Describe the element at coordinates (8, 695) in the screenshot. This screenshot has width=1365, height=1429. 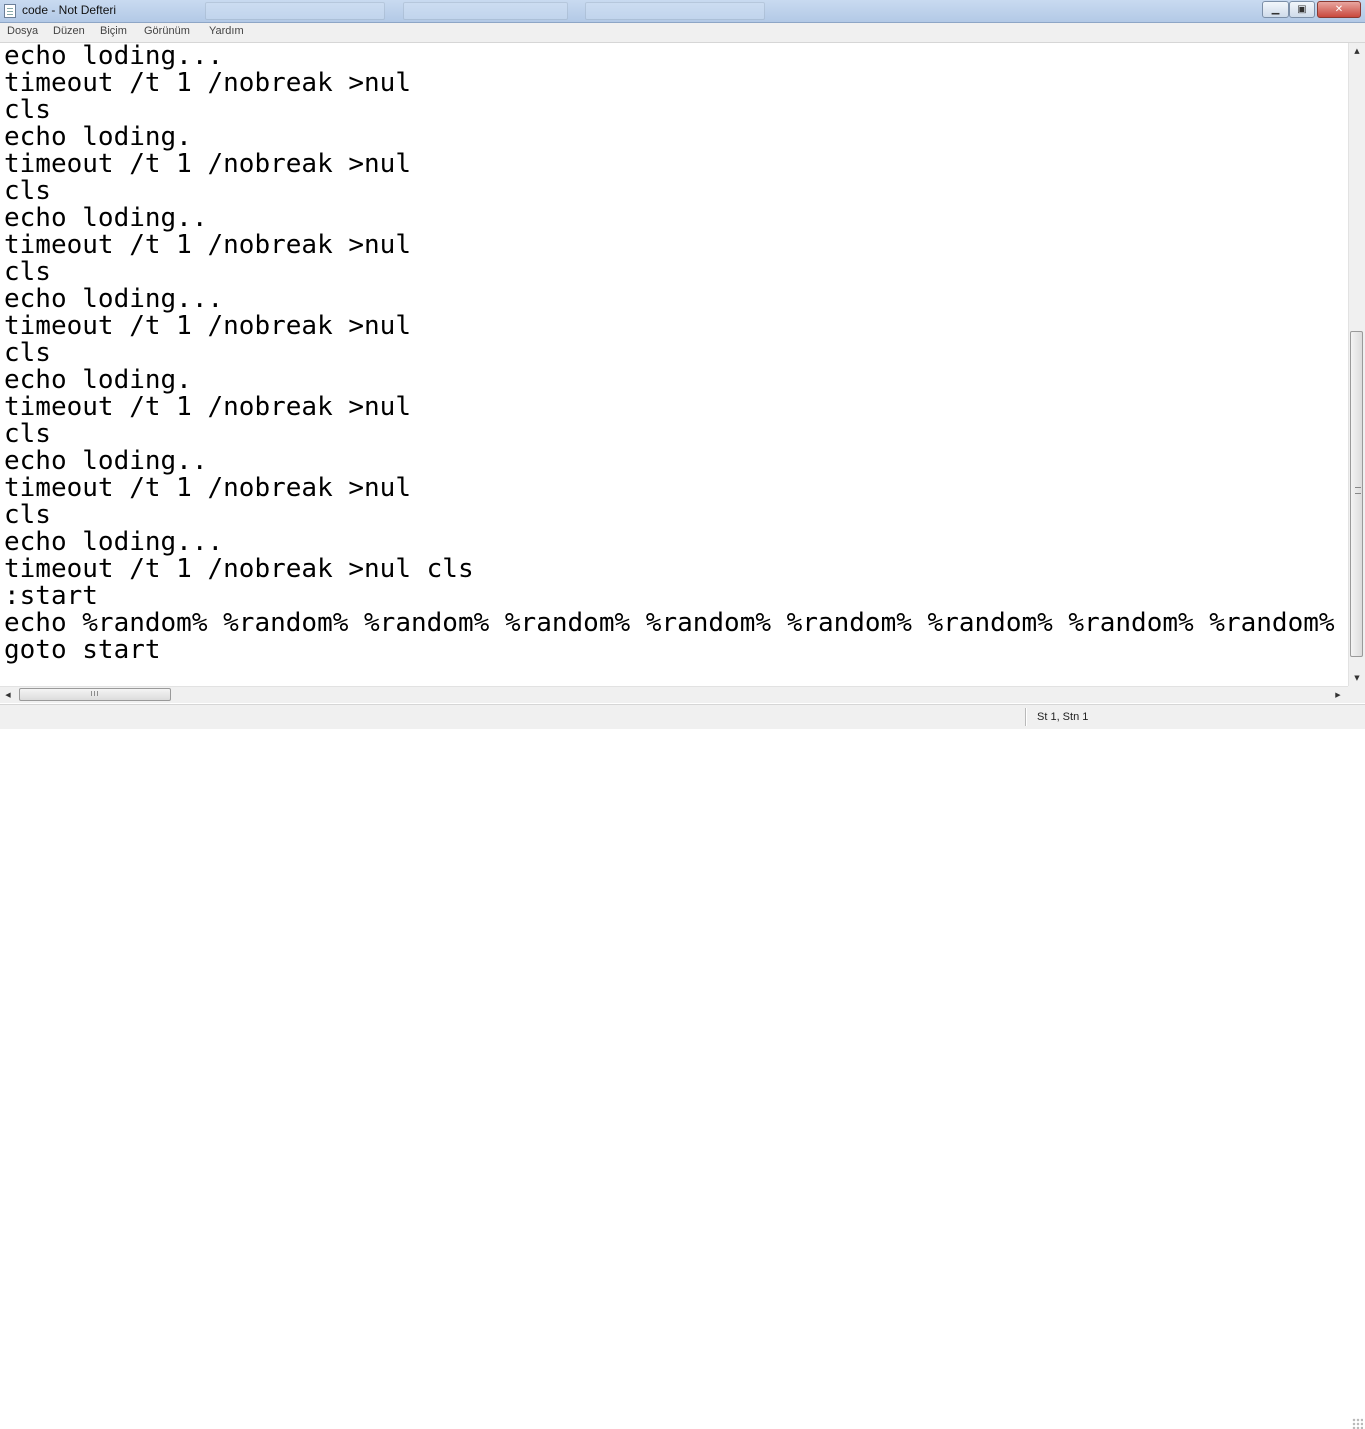
I see `scroll-left-icon: ◀` at that location.